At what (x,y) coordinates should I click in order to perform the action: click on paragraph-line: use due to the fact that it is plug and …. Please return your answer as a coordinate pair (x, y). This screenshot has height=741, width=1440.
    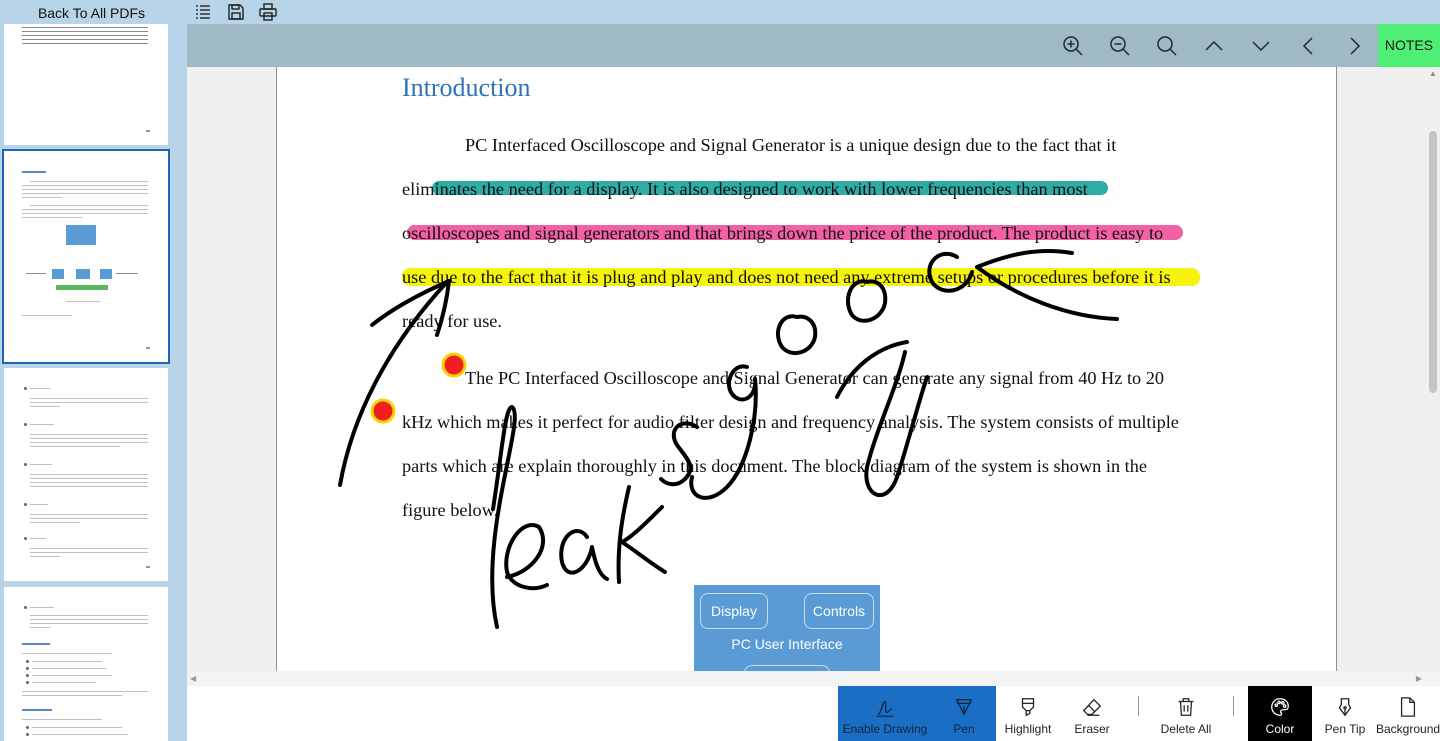
    Looking at the image, I should click on (786, 277).